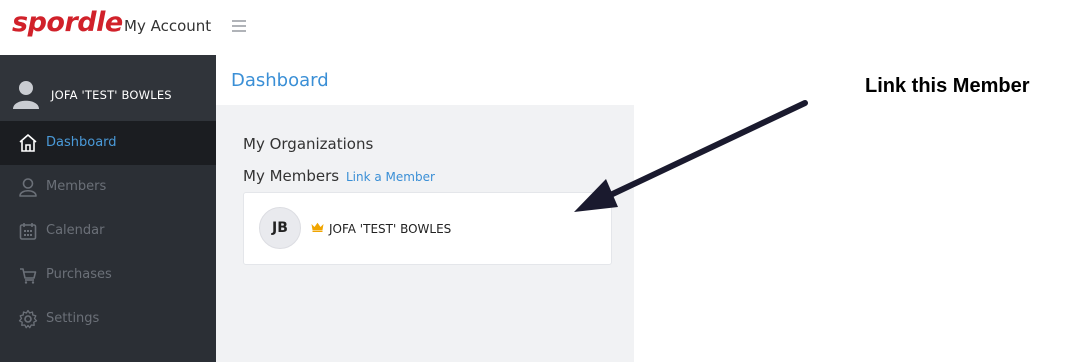  Describe the element at coordinates (239, 26) in the screenshot. I see `hamburger-icon` at that location.